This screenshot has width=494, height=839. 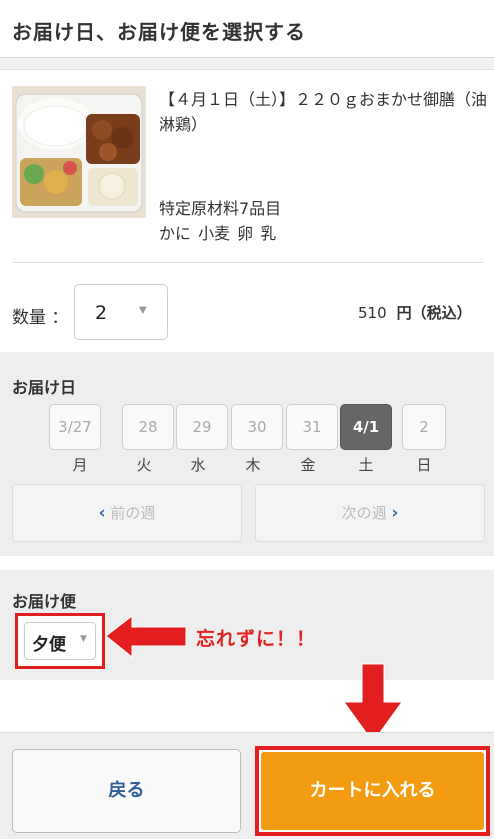 I want to click on footer-bar: 戻る カートに入れる, so click(x=247, y=785).